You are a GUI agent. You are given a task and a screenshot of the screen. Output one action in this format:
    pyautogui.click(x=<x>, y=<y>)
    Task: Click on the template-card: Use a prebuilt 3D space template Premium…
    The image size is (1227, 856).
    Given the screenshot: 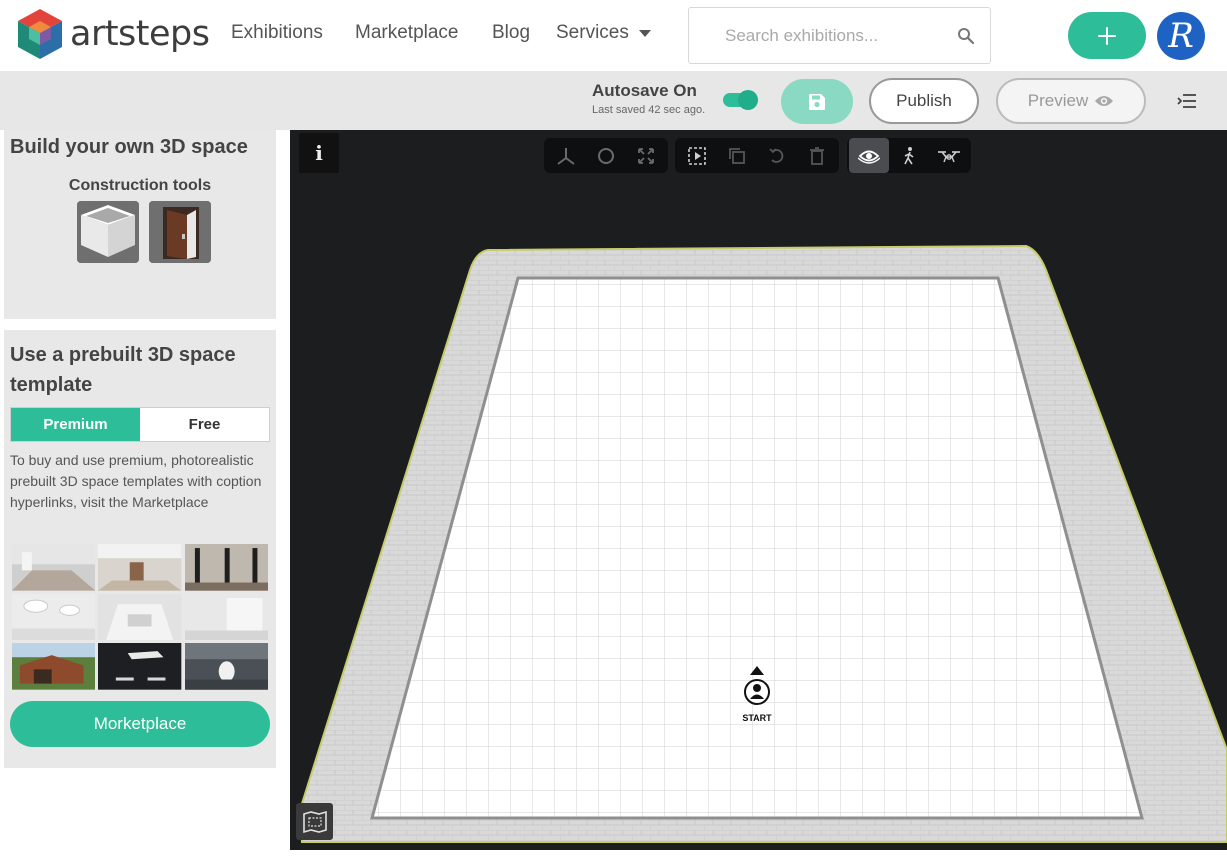 What is the action you would take?
    pyautogui.click(x=140, y=549)
    